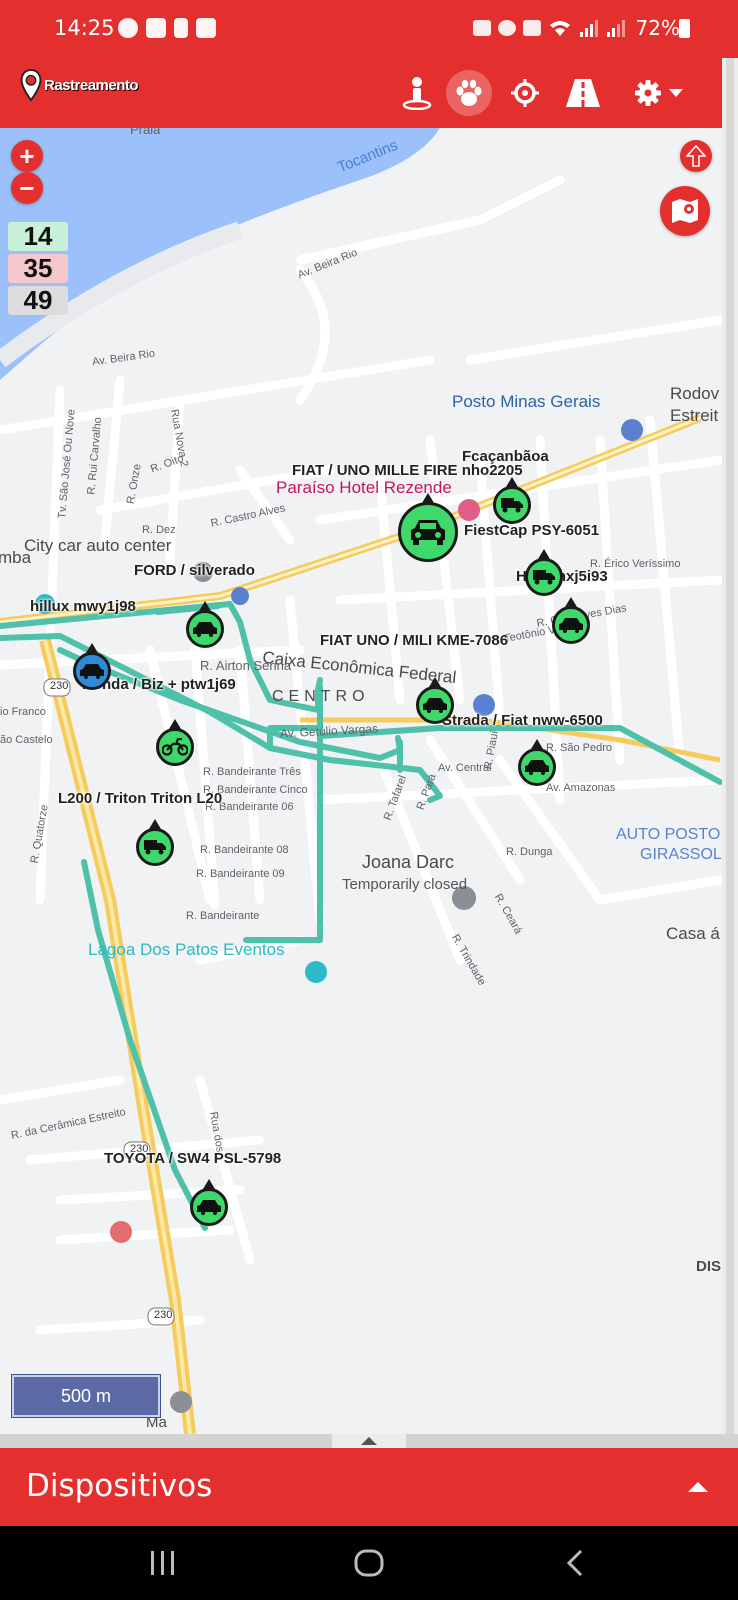  Describe the element at coordinates (91, 85) in the screenshot. I see `logo-text: Rastreamento` at that location.